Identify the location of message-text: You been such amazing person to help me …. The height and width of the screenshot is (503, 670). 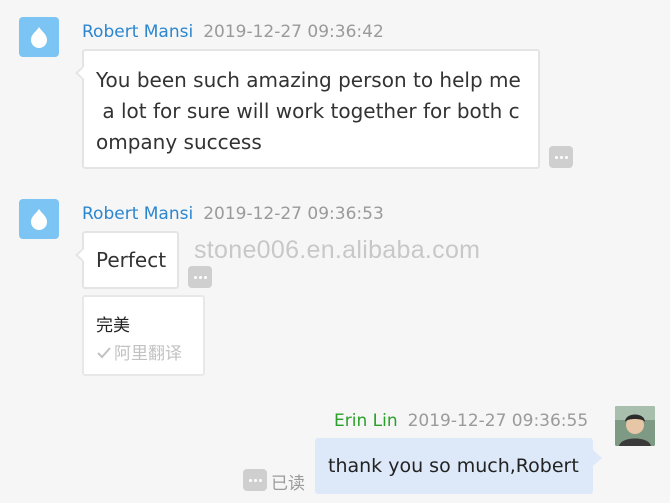
(308, 111).